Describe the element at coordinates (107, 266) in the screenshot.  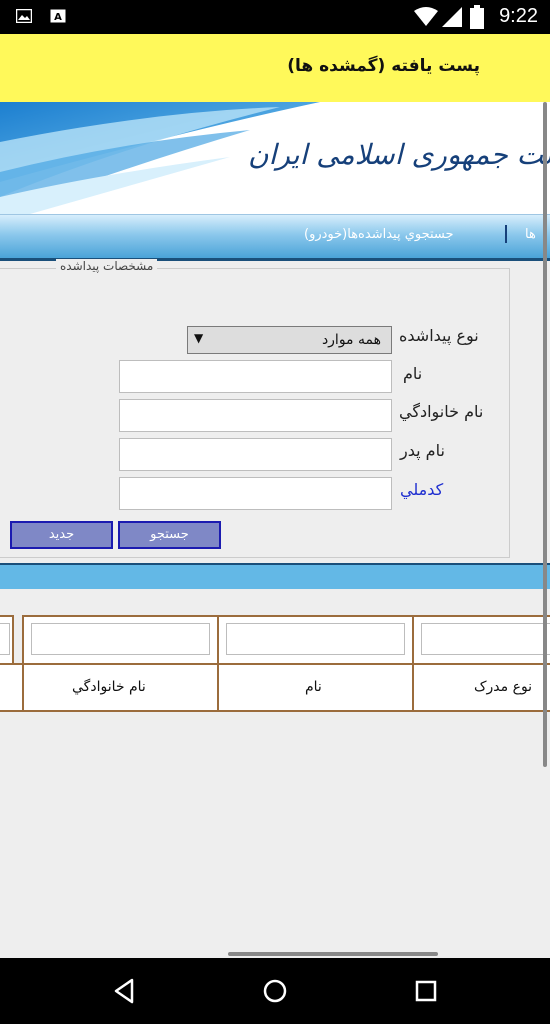
I see `fieldset-legend: مشخصات پيداشده` at that location.